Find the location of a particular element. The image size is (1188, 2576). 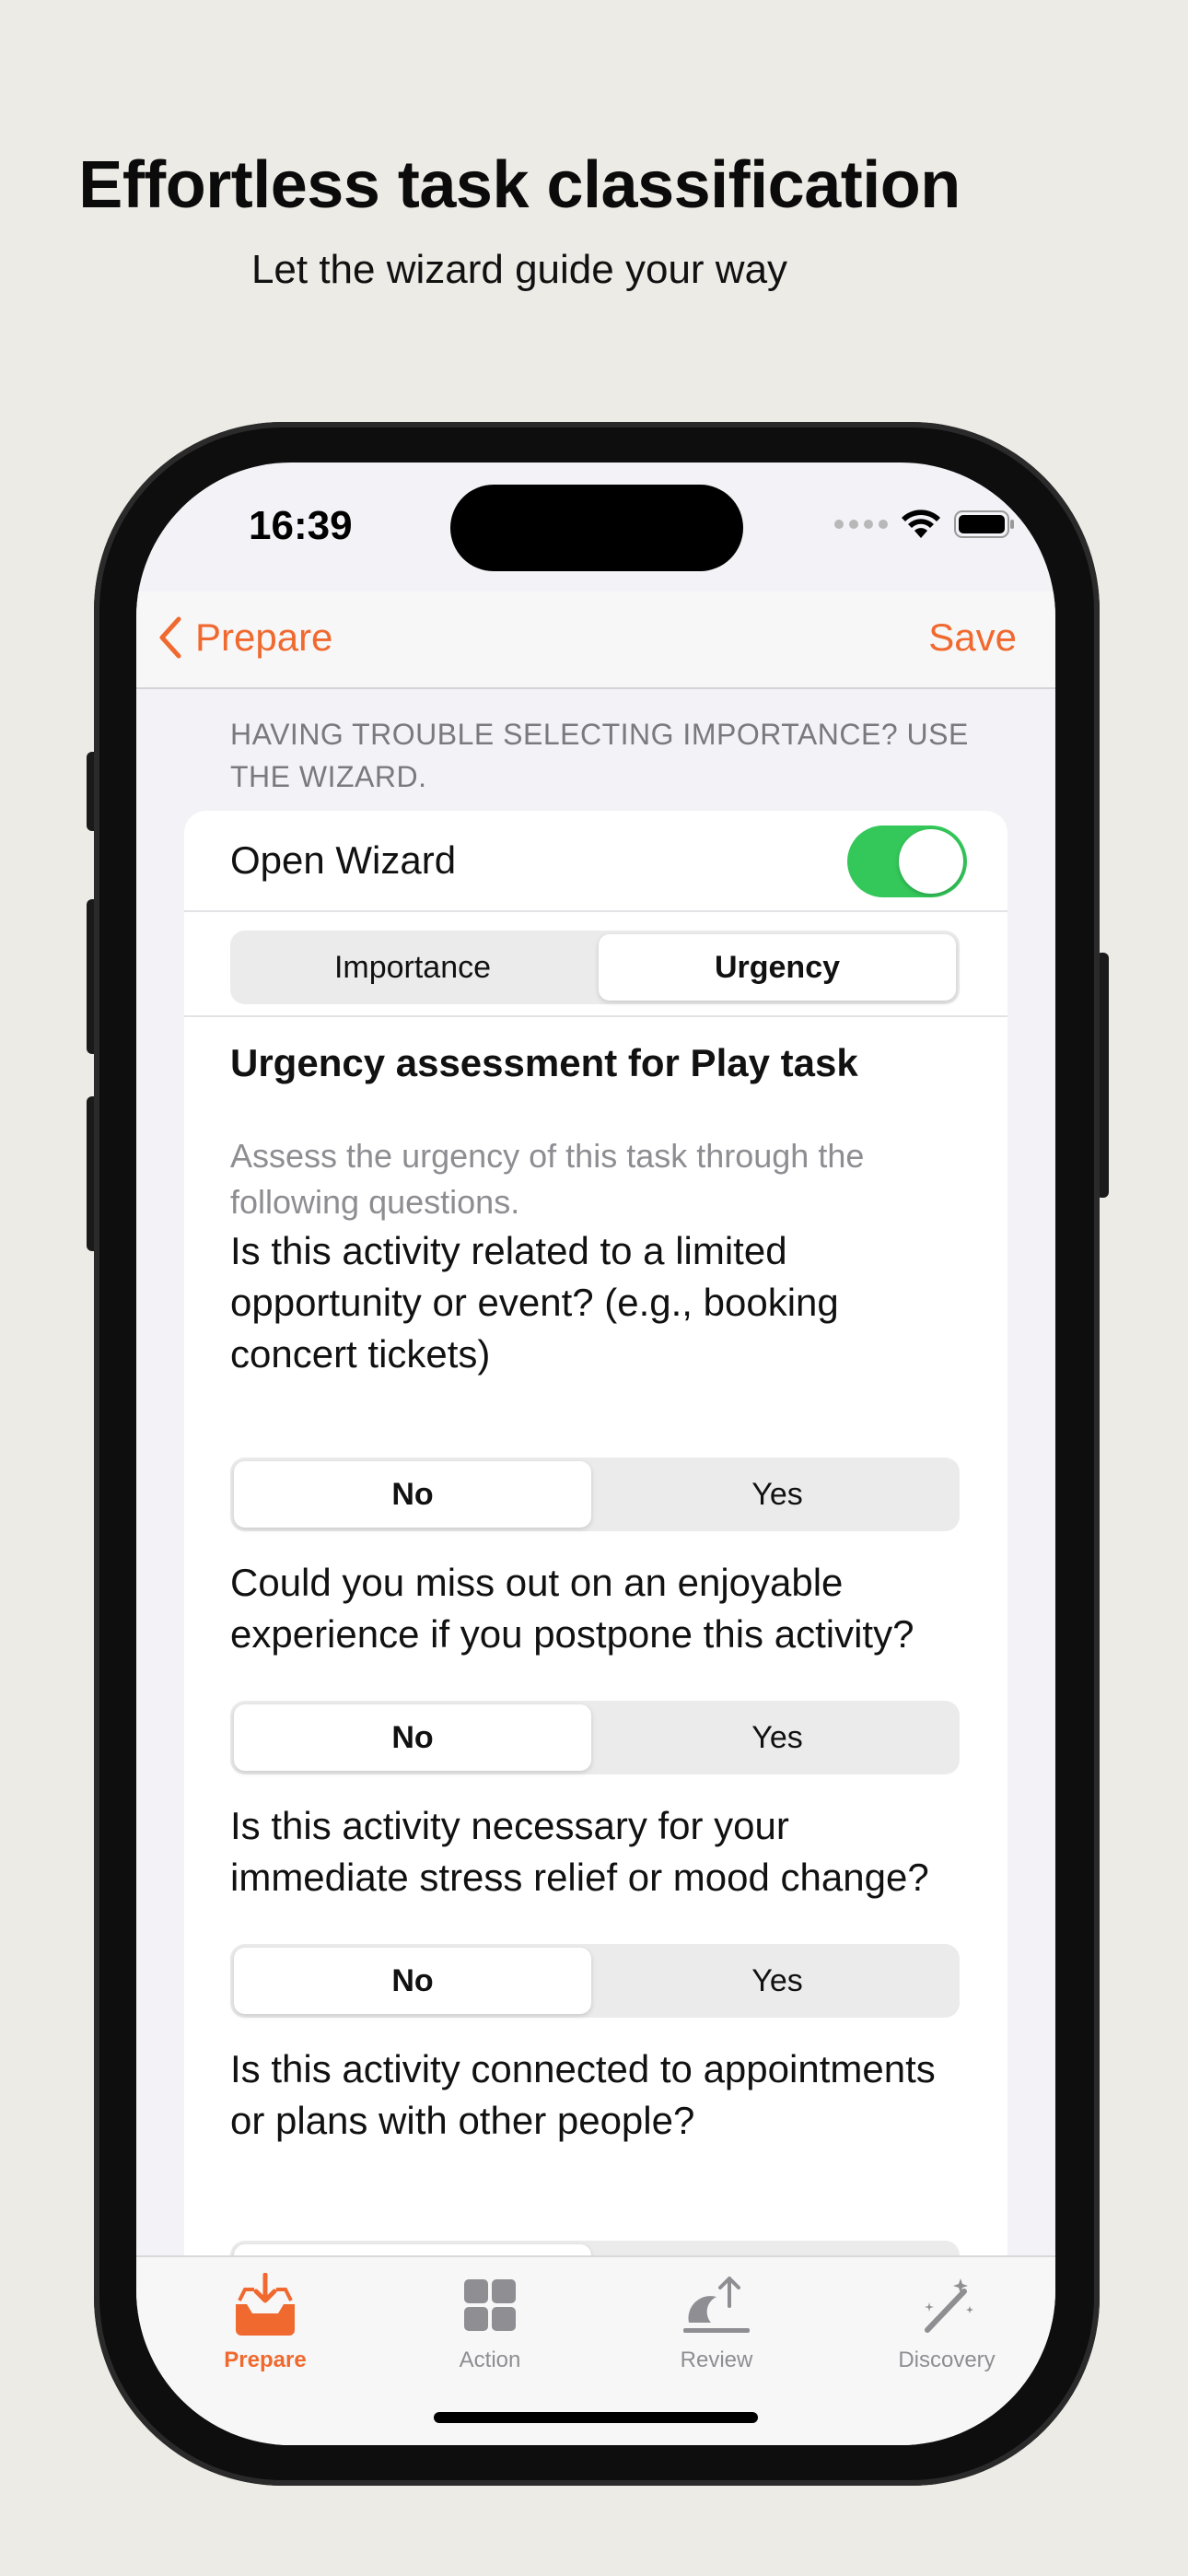

tab-review: Review is located at coordinates (716, 2321).